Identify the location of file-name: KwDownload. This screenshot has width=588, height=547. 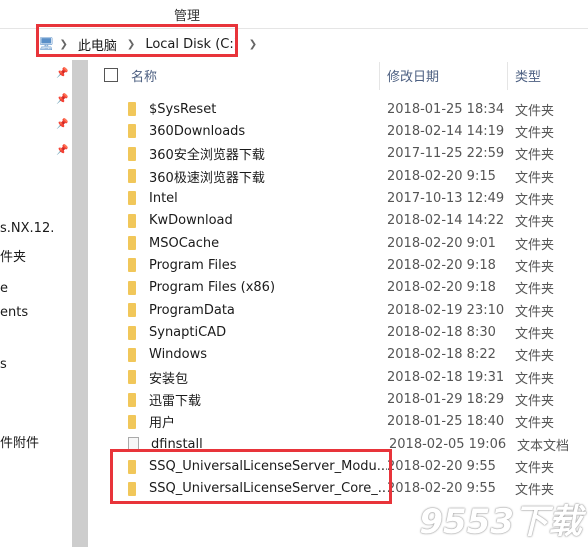
(191, 221).